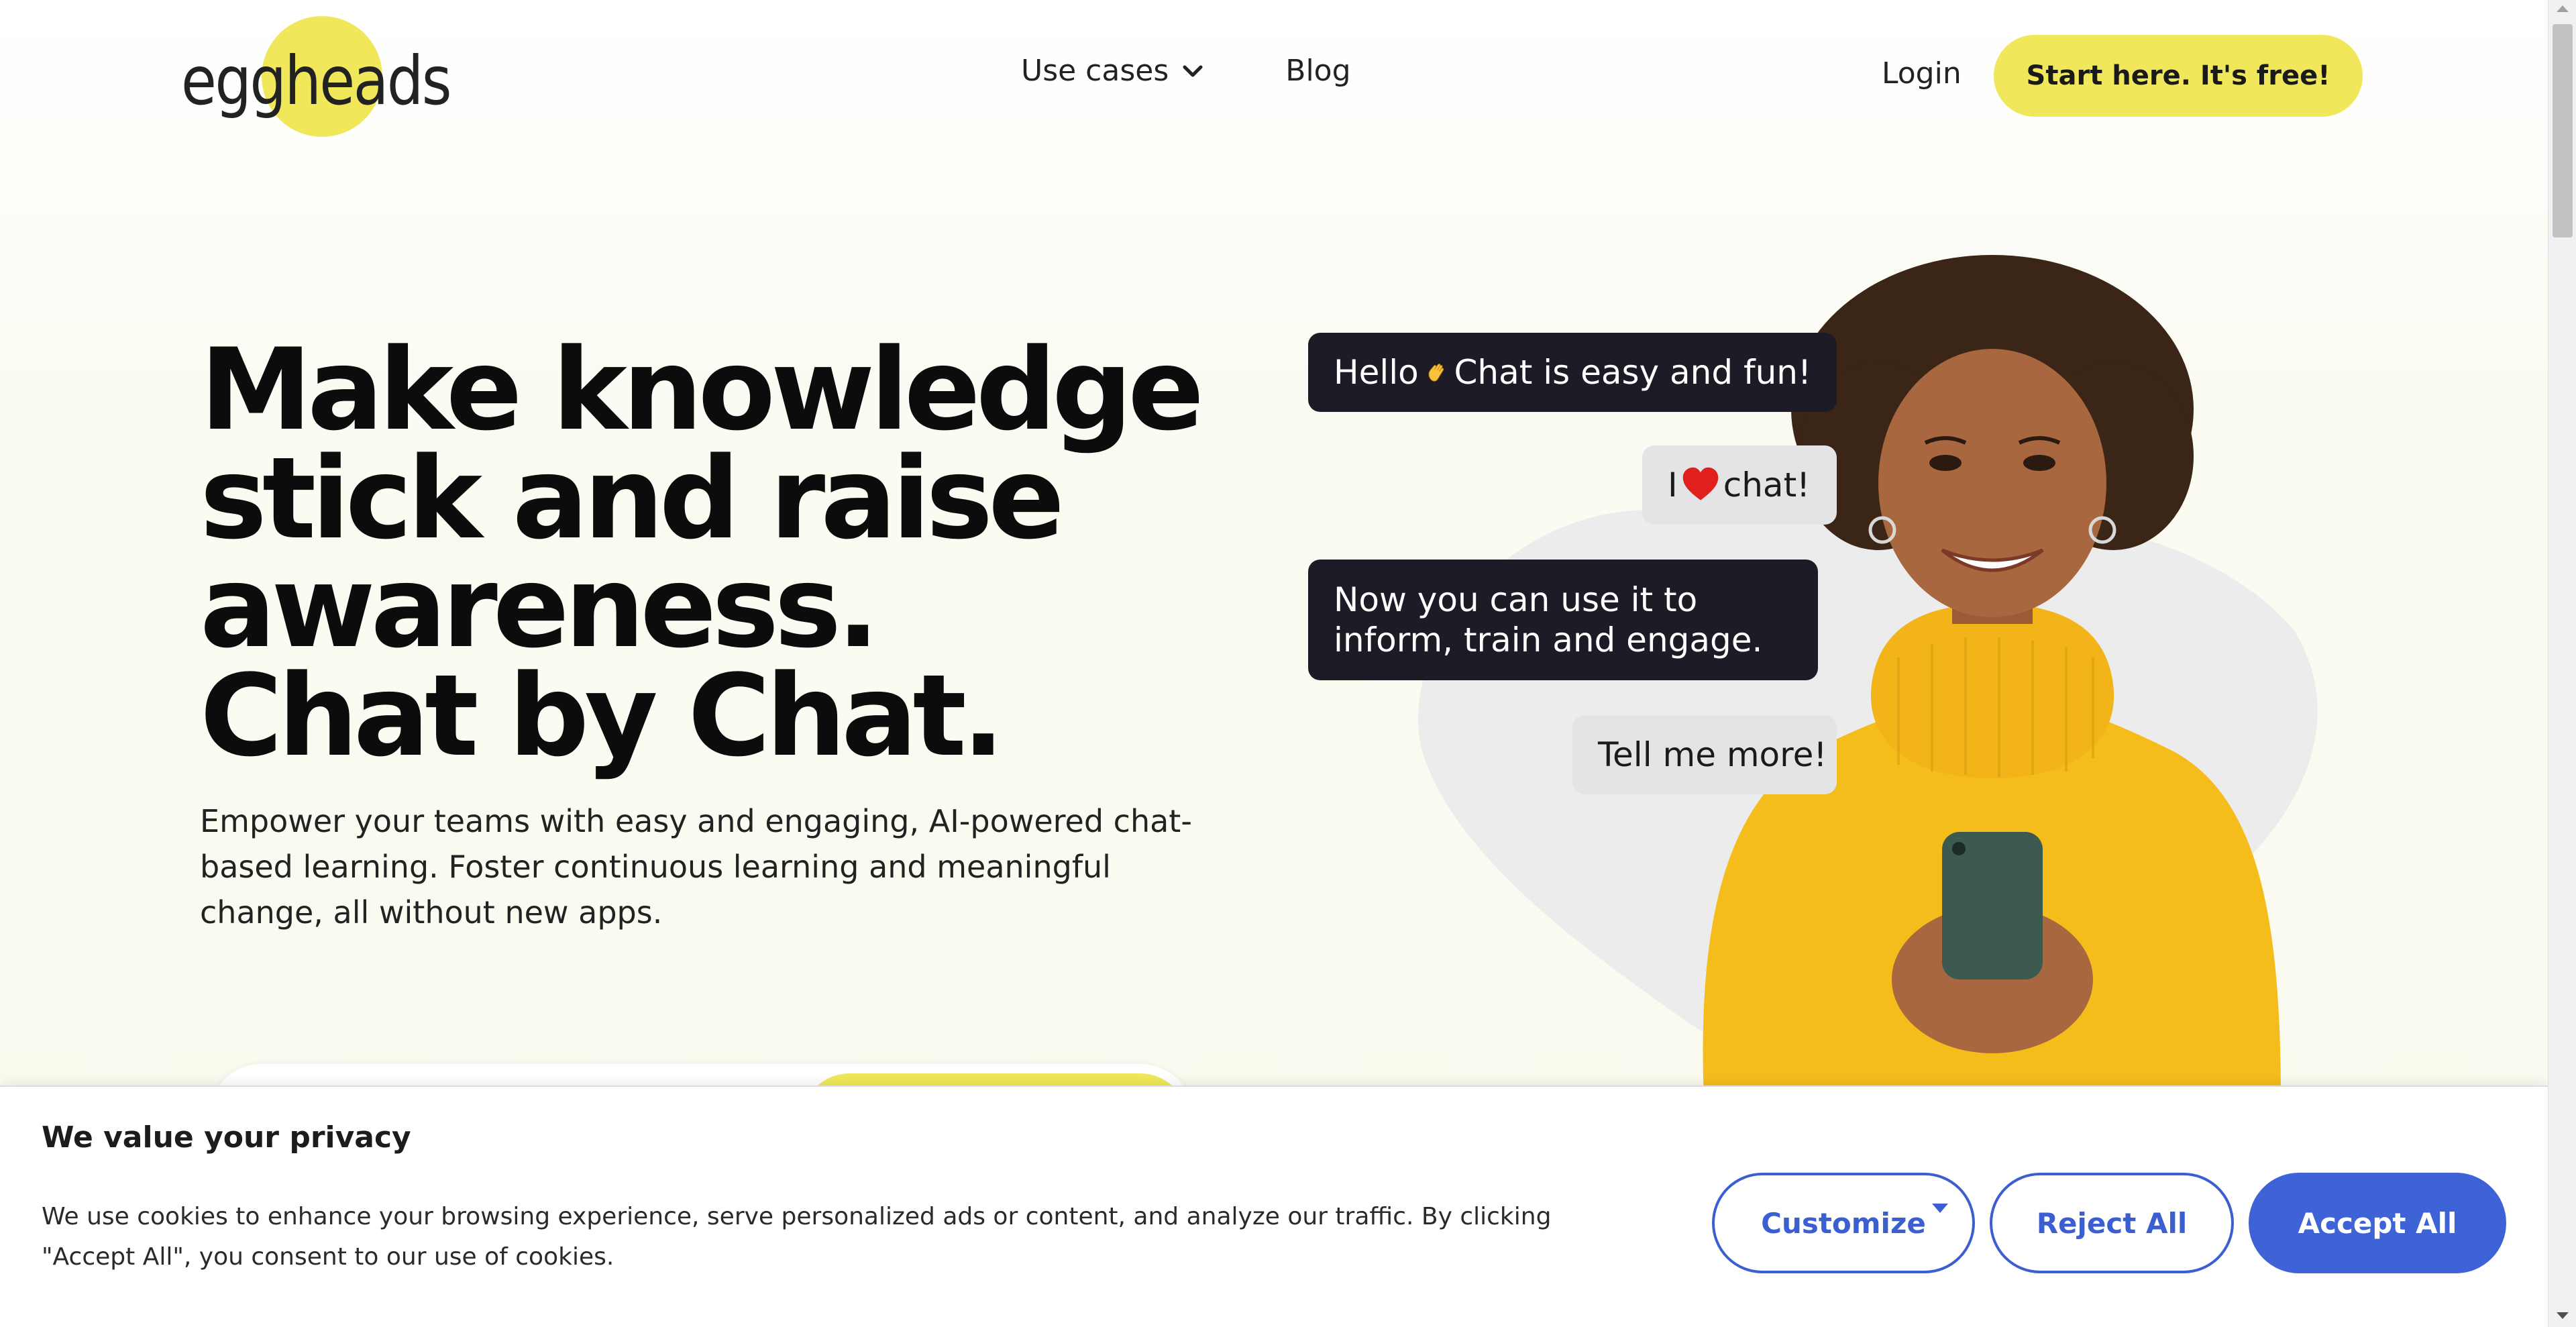  Describe the element at coordinates (539, 607) in the screenshot. I see `hero-title-line-3: awareness.` at that location.